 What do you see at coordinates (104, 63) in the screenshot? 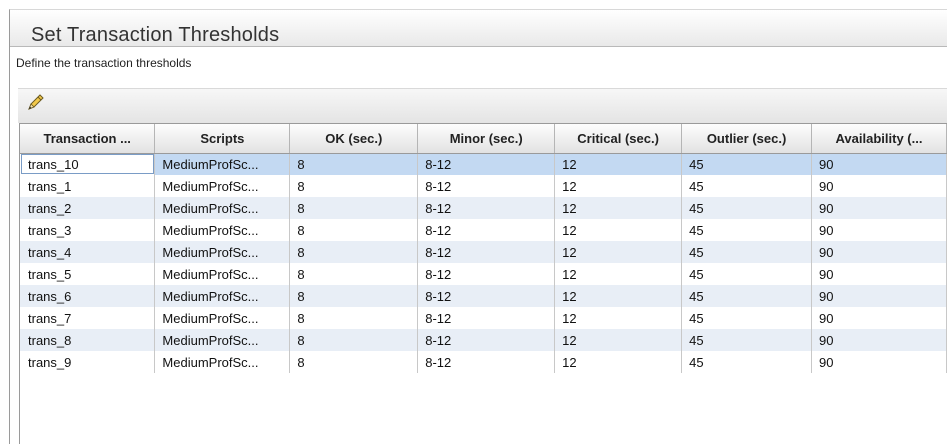
I see `page-subtitle: Define the transaction thresholds` at bounding box center [104, 63].